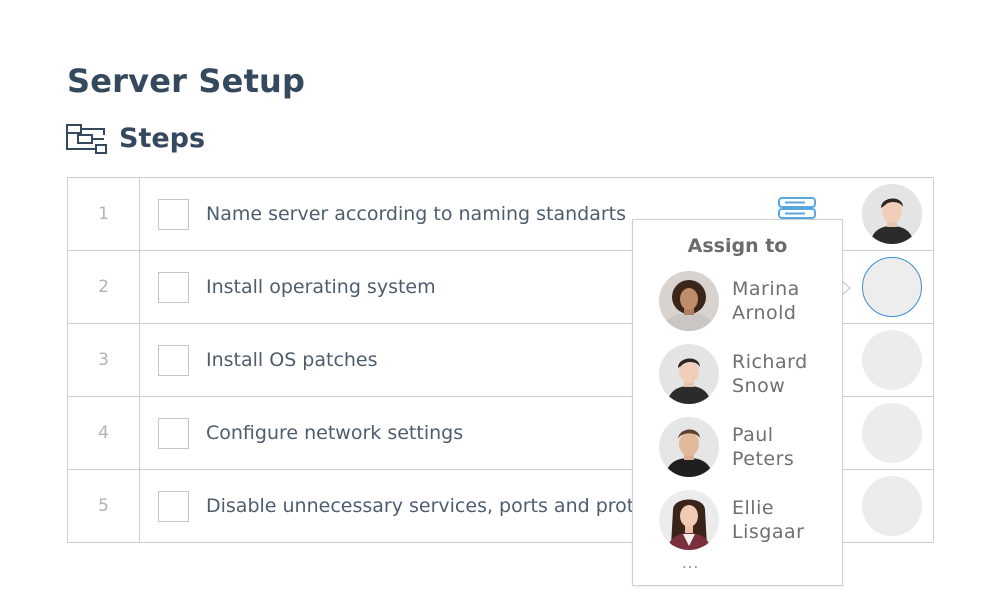 The image size is (1000, 600). I want to click on workflow-icon, so click(86, 138).